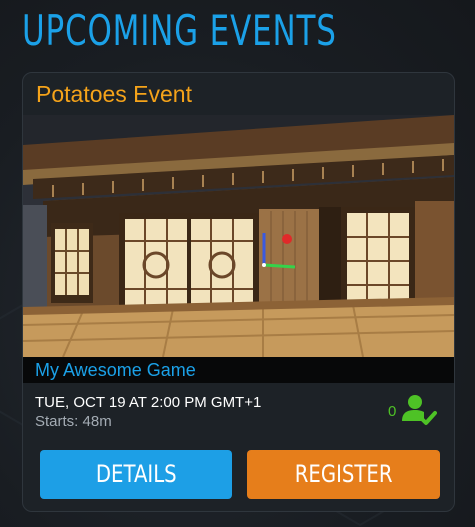 This screenshot has width=475, height=527. What do you see at coordinates (73, 421) in the screenshot?
I see `event-starts-in: Starts: 48m` at bounding box center [73, 421].